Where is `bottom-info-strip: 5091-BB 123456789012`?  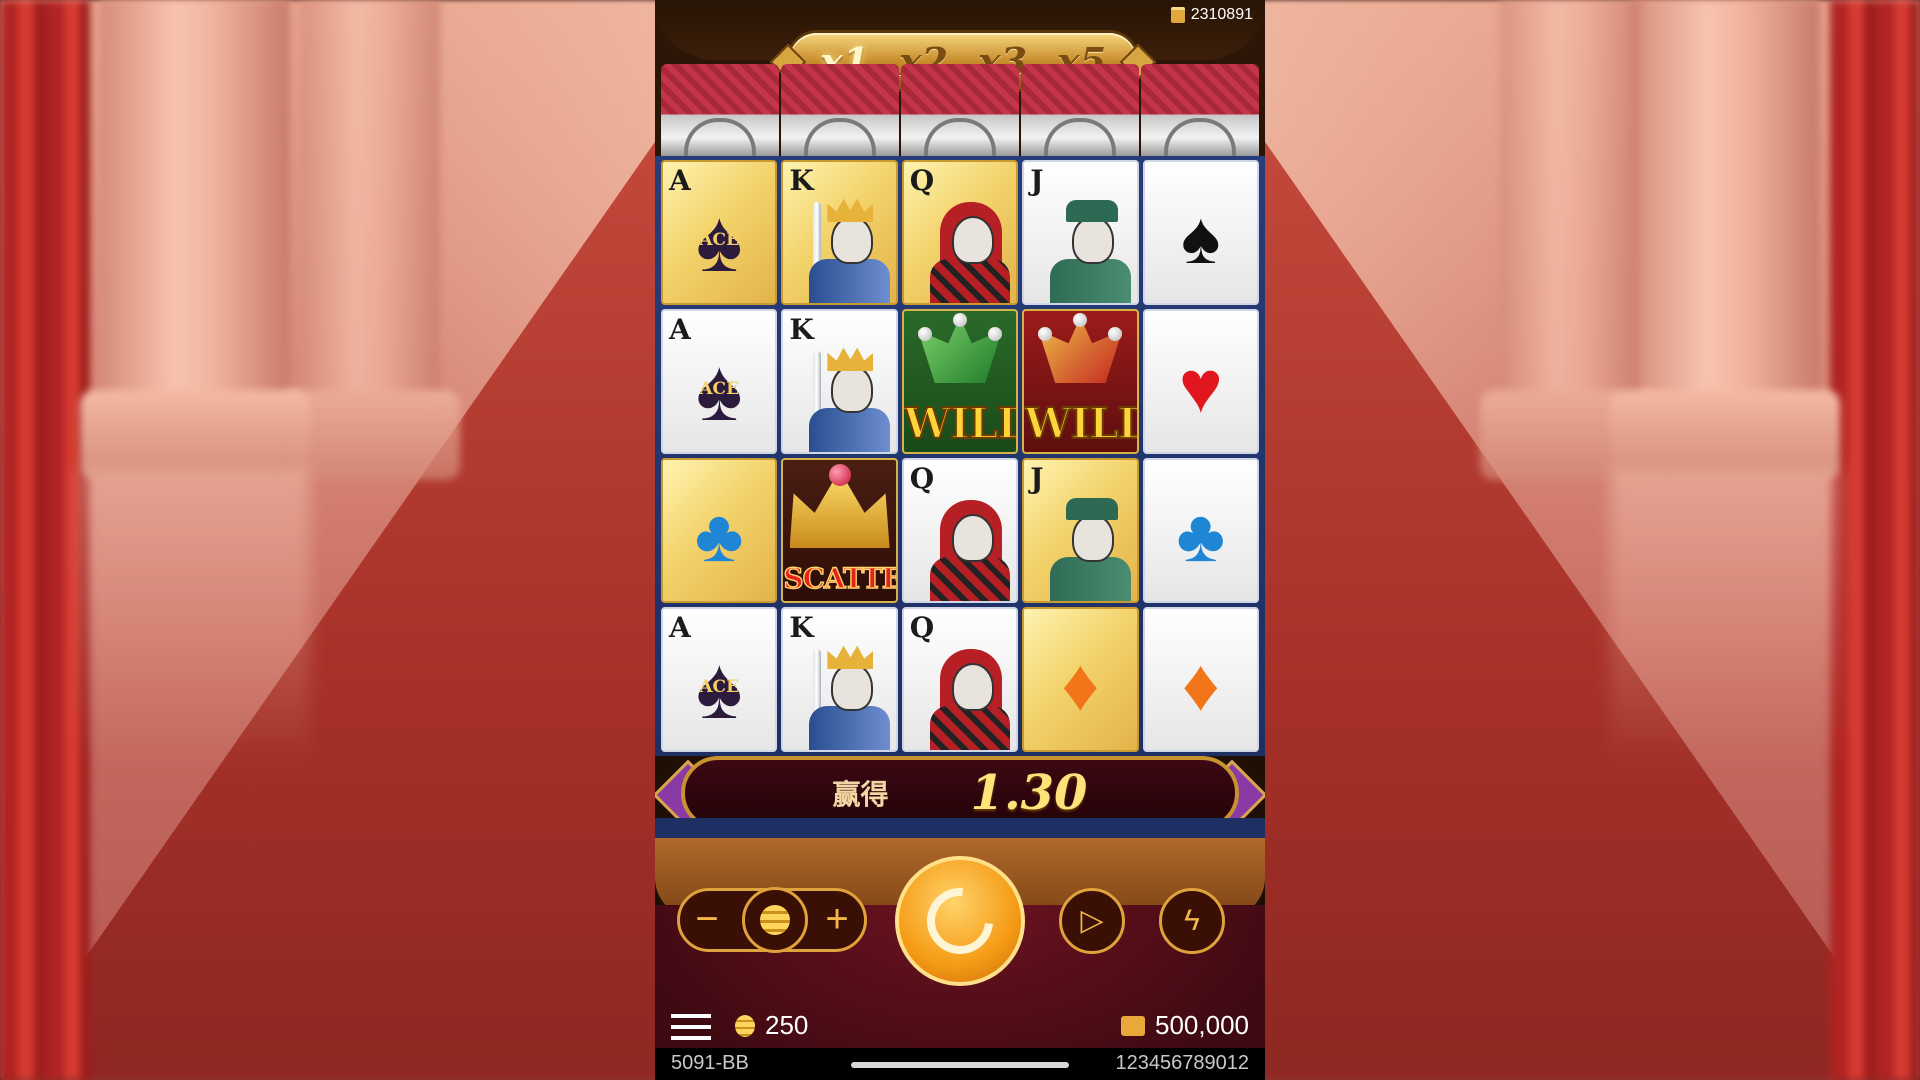 bottom-info-strip: 5091-BB 123456789012 is located at coordinates (960, 1064).